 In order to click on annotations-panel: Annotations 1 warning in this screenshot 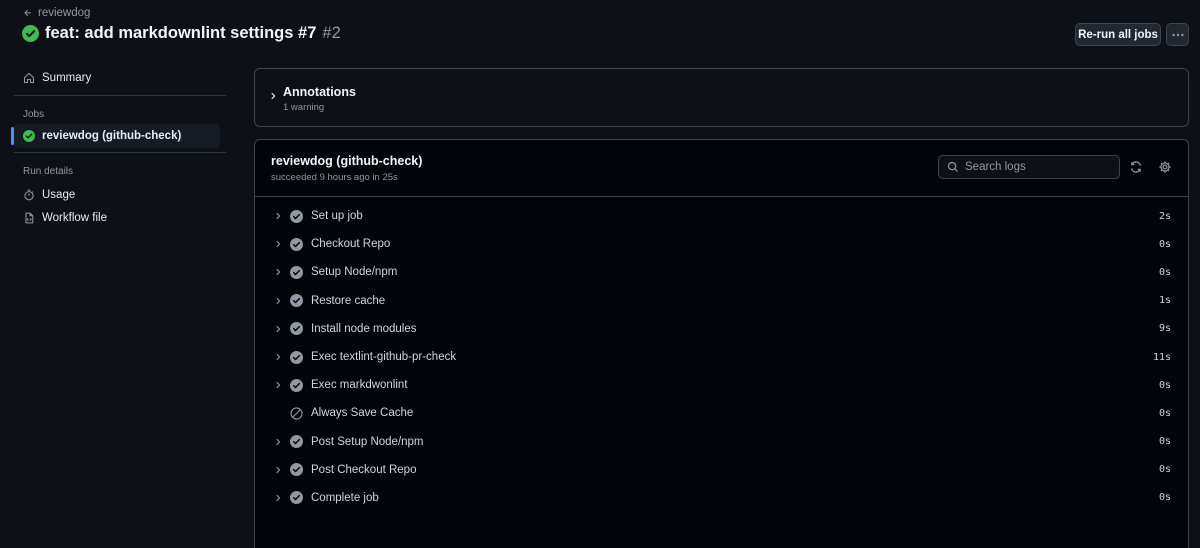, I will do `click(721, 97)`.